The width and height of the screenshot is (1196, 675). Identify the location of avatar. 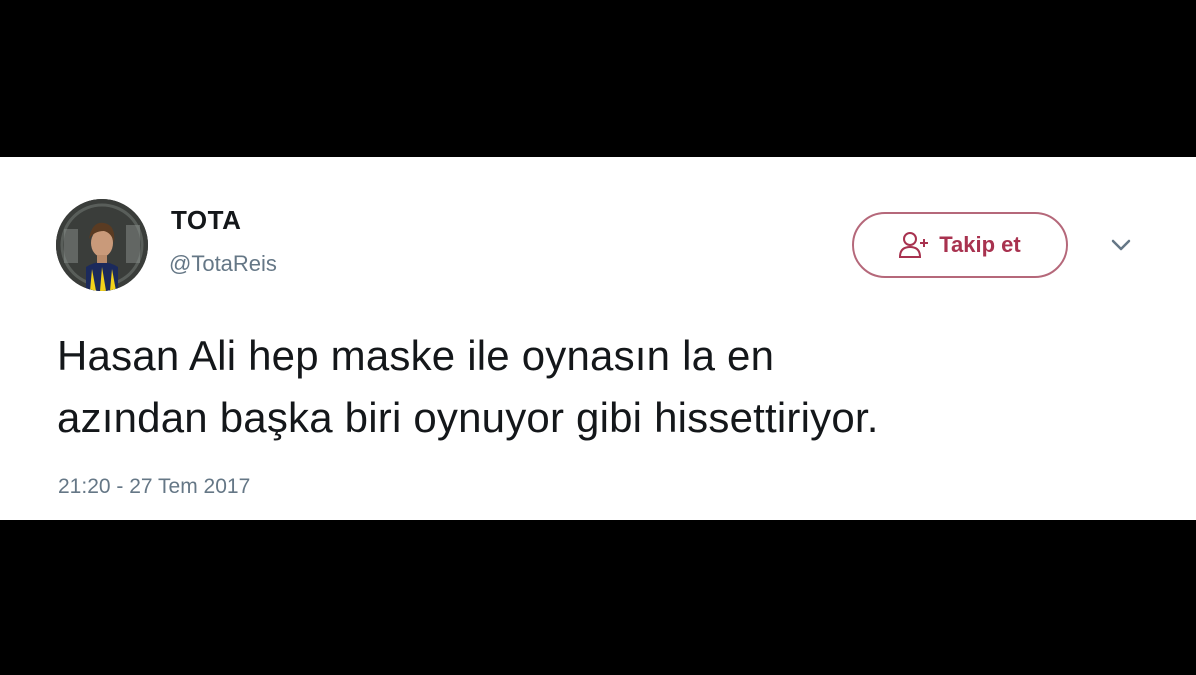
(102, 245).